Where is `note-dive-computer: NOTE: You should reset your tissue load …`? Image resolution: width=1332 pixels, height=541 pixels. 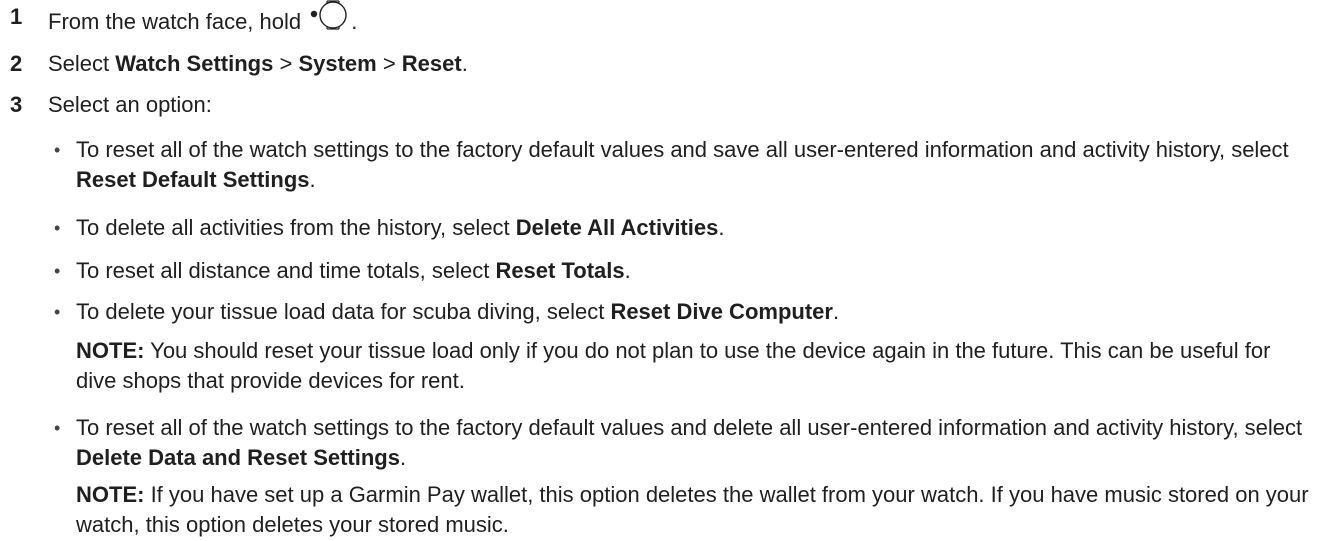 note-dive-computer: NOTE: You should reset your tissue load … is located at coordinates (673, 365).